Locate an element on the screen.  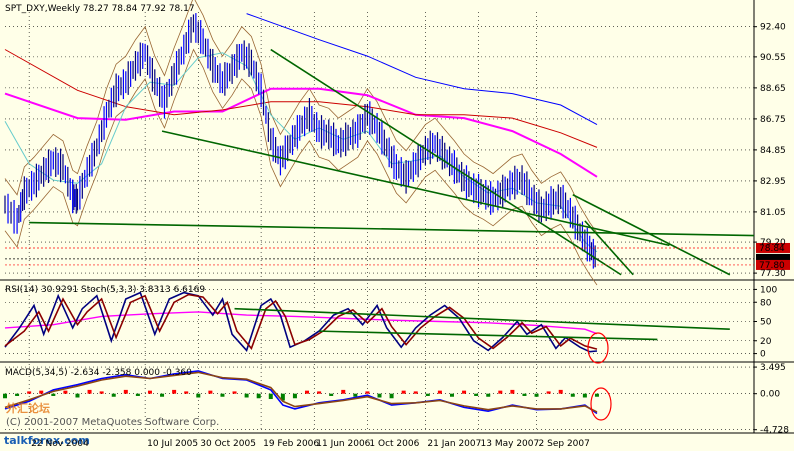
price-axis-tick-label: 88.65 is located at coordinates (773, 89).